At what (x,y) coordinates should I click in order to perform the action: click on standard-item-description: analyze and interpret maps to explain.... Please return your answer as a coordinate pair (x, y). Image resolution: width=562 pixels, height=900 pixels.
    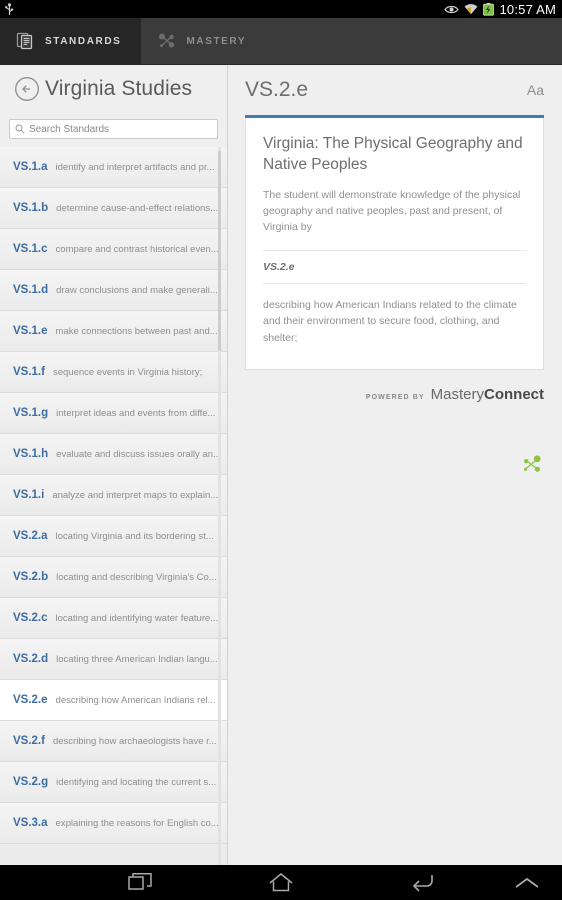
    Looking at the image, I should click on (135, 495).